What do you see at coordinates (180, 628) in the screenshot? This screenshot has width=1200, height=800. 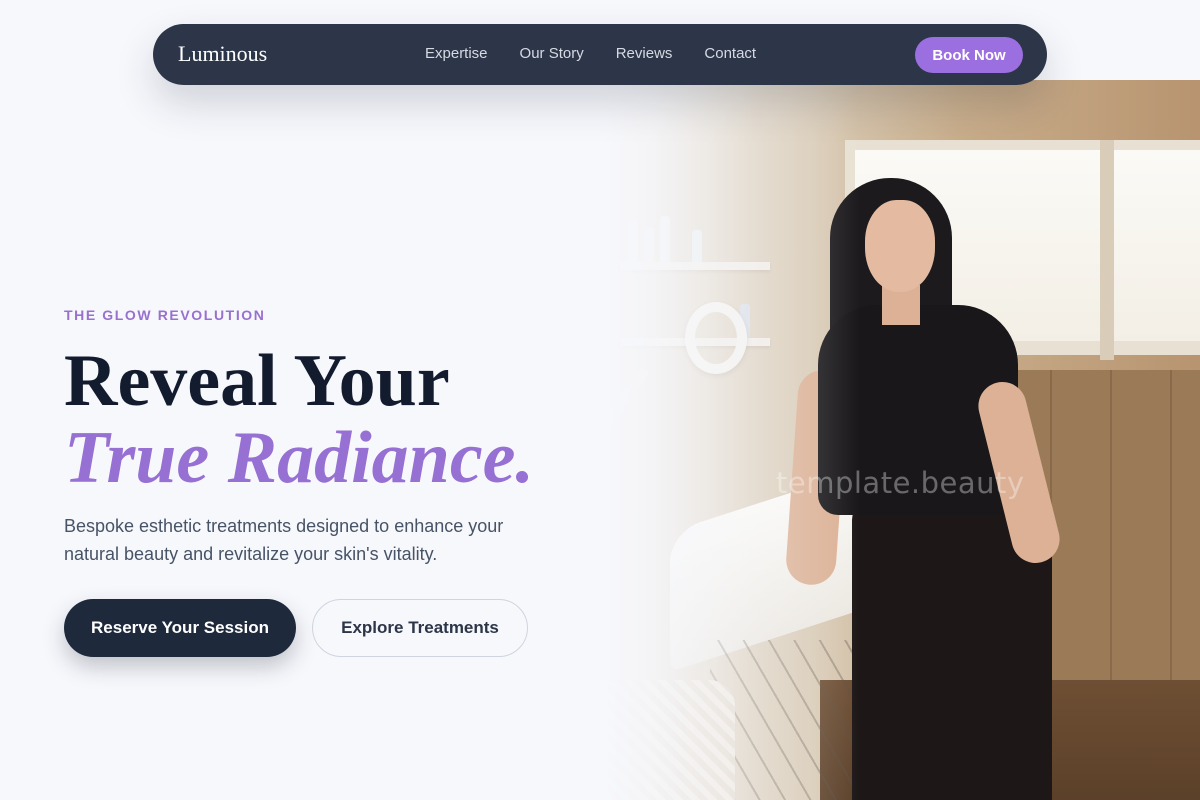 I see `reserve-session-button: Reserve Your Session` at bounding box center [180, 628].